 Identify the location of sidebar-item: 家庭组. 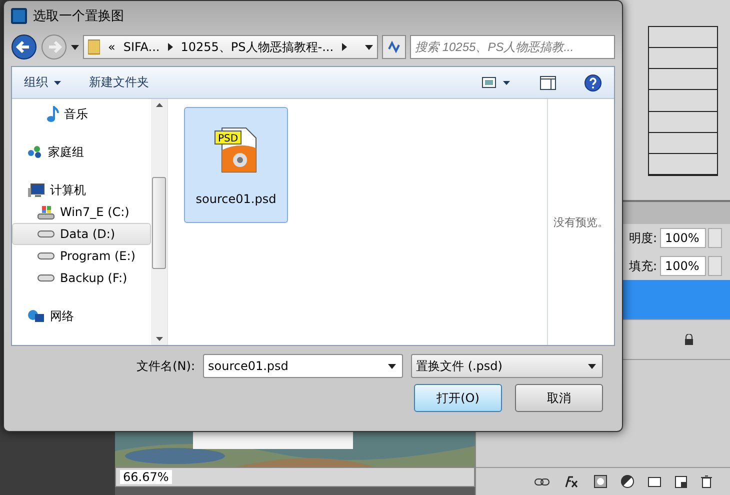
(81, 152).